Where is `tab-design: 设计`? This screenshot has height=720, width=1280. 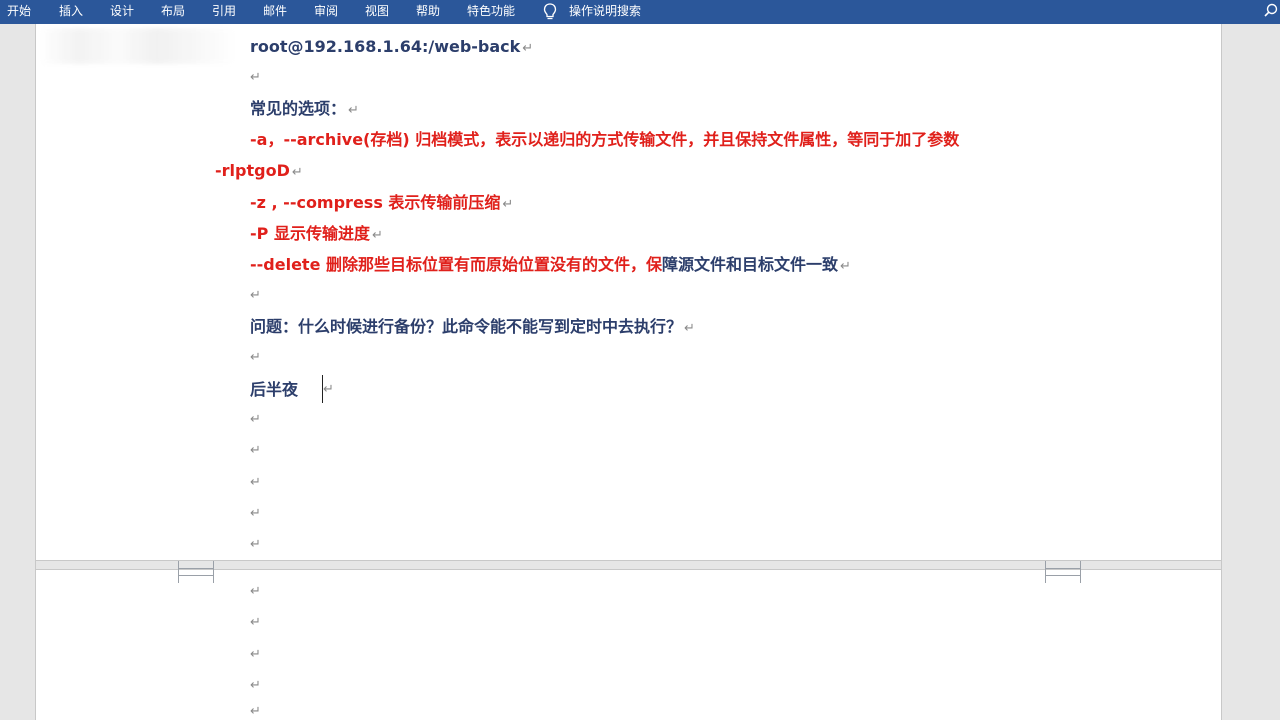
tab-design: 设计 is located at coordinates (122, 12).